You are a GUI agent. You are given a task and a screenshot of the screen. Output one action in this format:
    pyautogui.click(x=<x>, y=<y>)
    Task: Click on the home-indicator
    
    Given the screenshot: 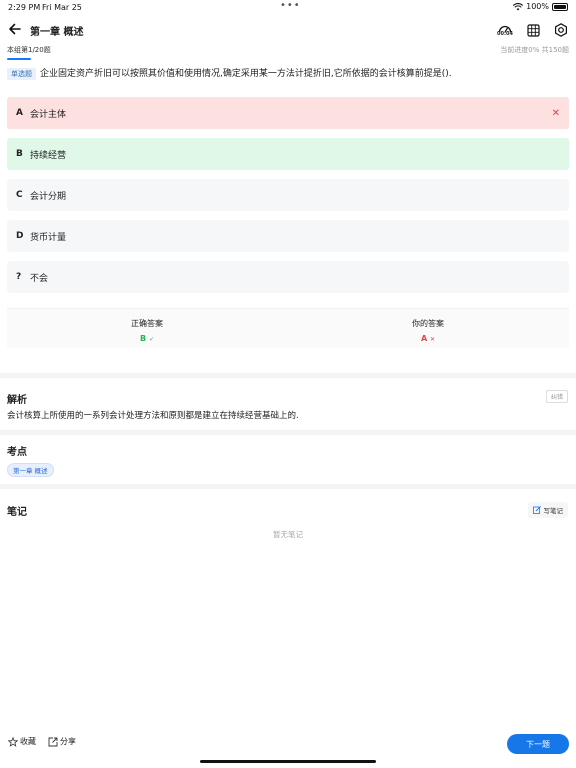 What is the action you would take?
    pyautogui.click(x=288, y=761)
    